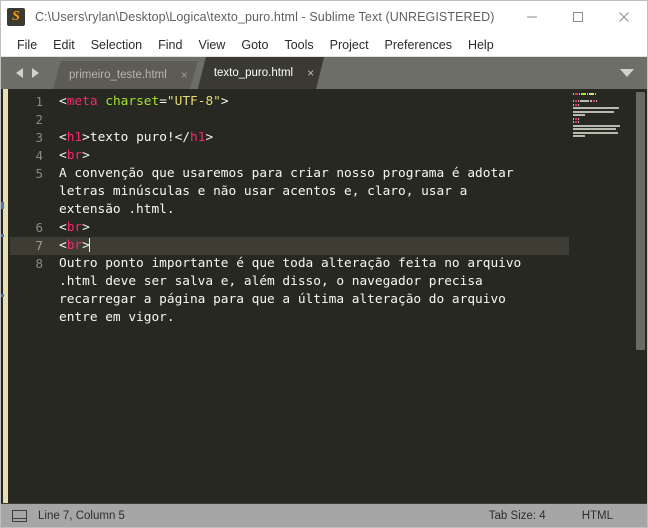  What do you see at coordinates (349, 45) in the screenshot?
I see `menu-item-project: Project` at bounding box center [349, 45].